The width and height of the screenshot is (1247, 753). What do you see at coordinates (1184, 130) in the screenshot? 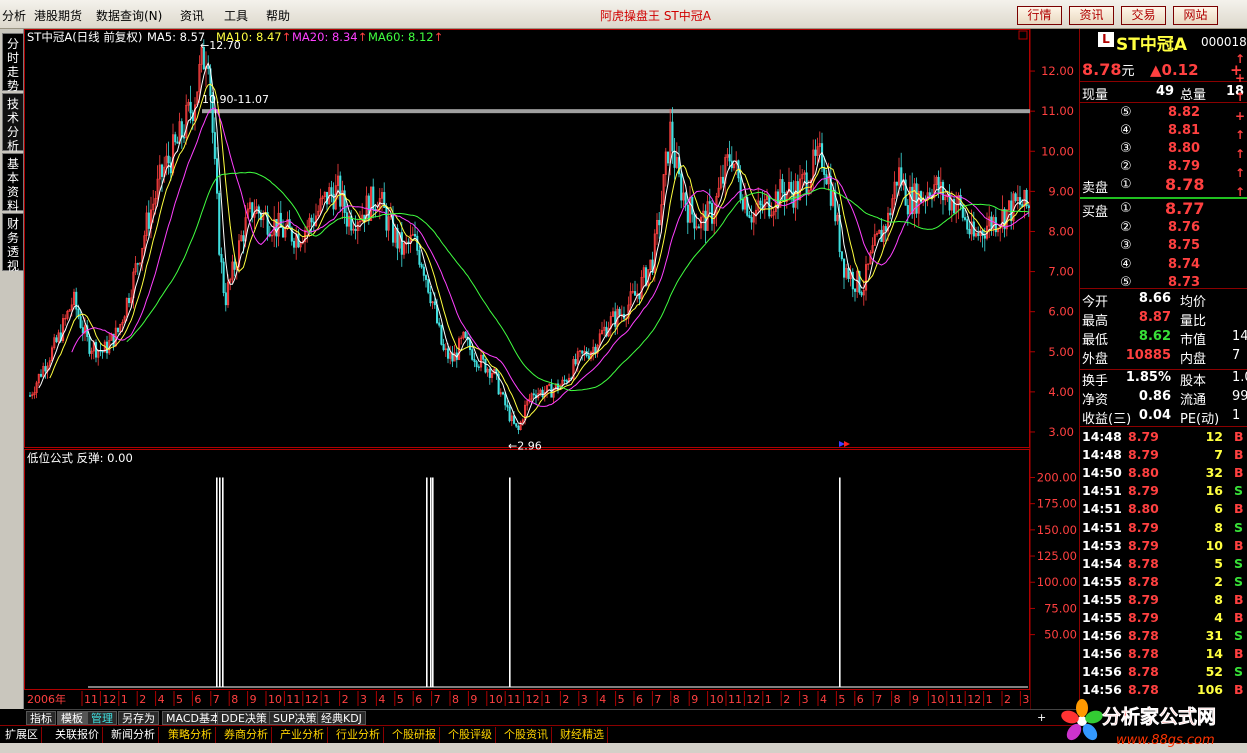
I see `sell-level-price: 8.81` at bounding box center [1184, 130].